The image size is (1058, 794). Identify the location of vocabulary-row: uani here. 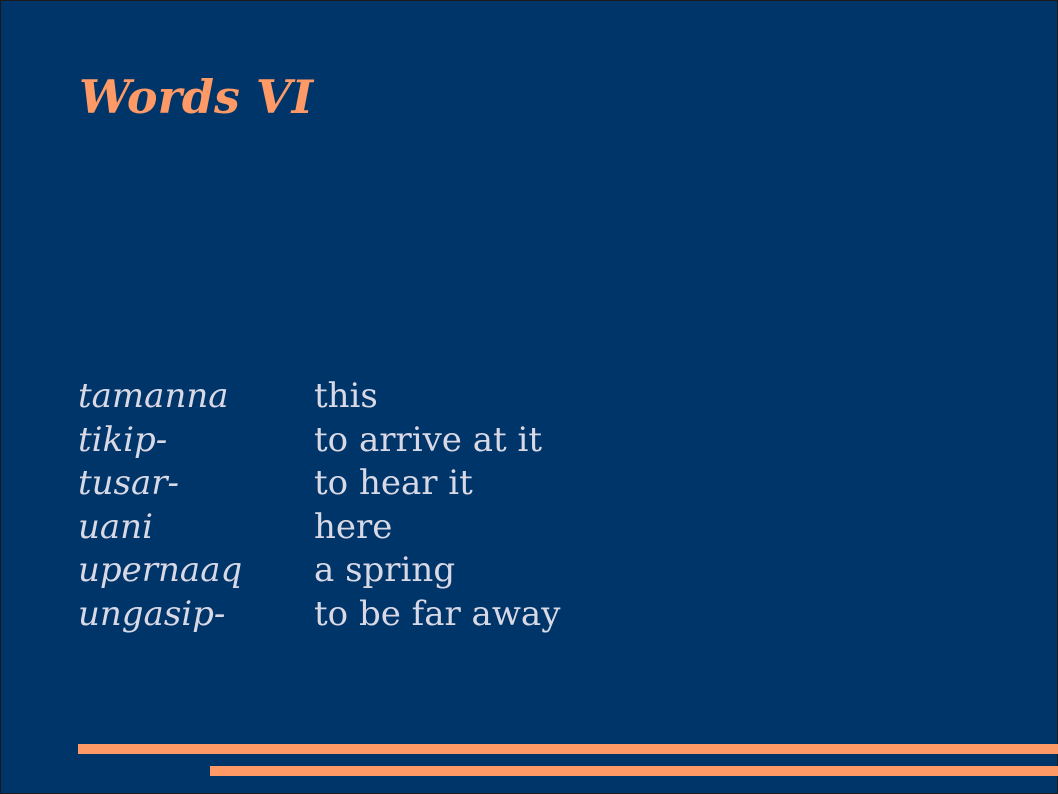
(319, 528).